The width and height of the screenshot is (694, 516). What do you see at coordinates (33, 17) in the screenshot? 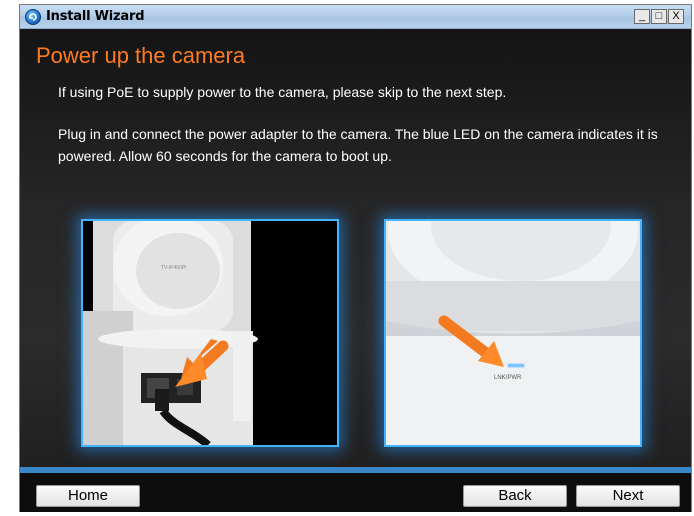
I see `app-icon` at bounding box center [33, 17].